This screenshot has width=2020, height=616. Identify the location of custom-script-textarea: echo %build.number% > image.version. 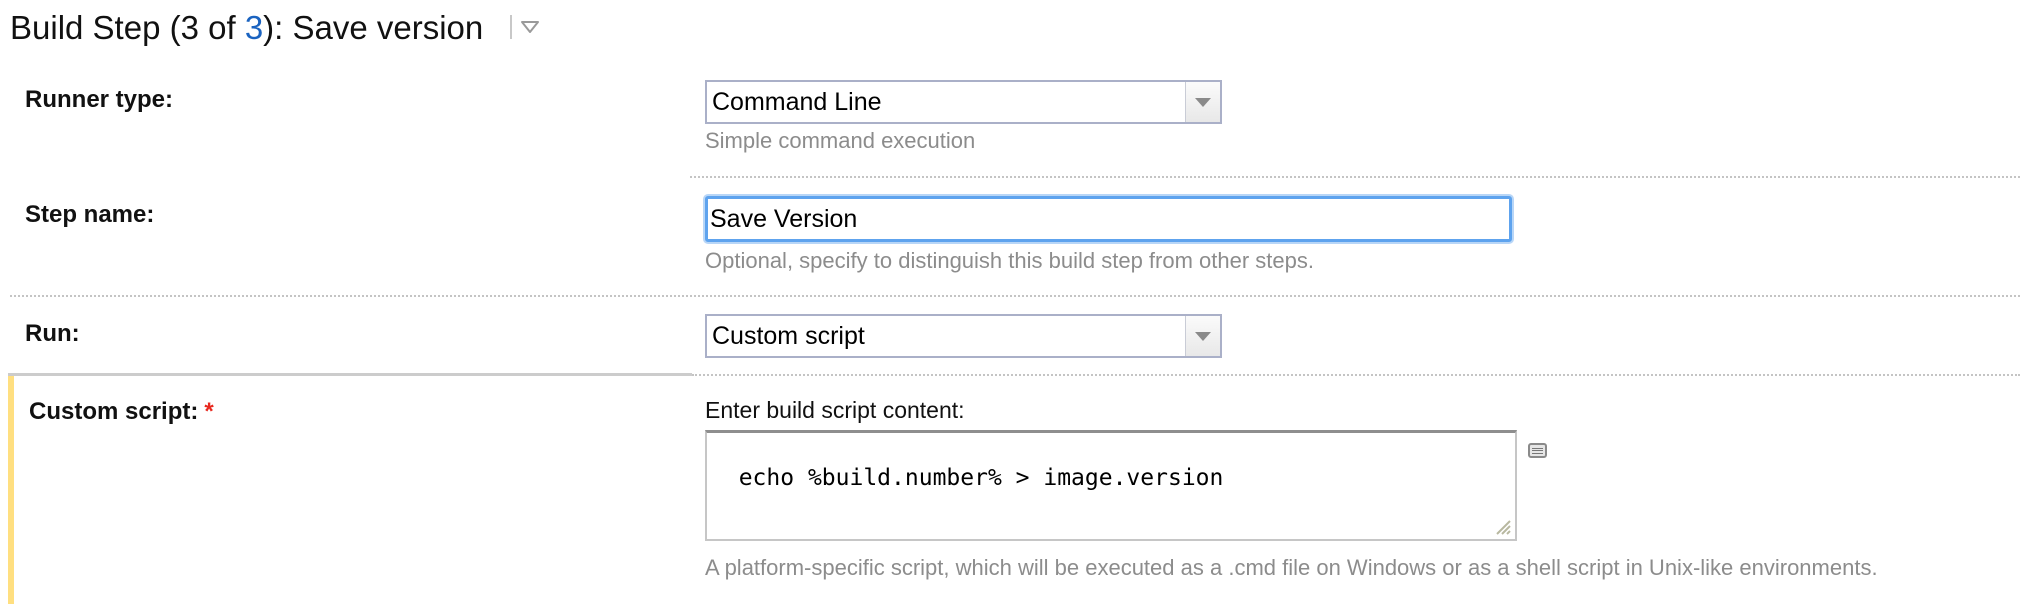
(1111, 485).